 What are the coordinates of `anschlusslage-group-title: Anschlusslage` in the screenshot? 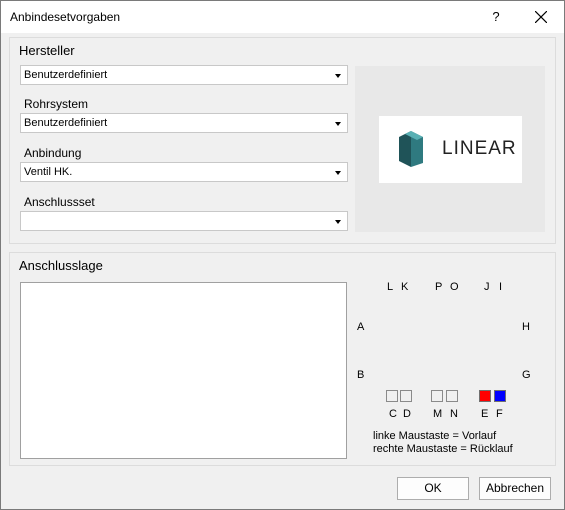 It's located at (61, 265).